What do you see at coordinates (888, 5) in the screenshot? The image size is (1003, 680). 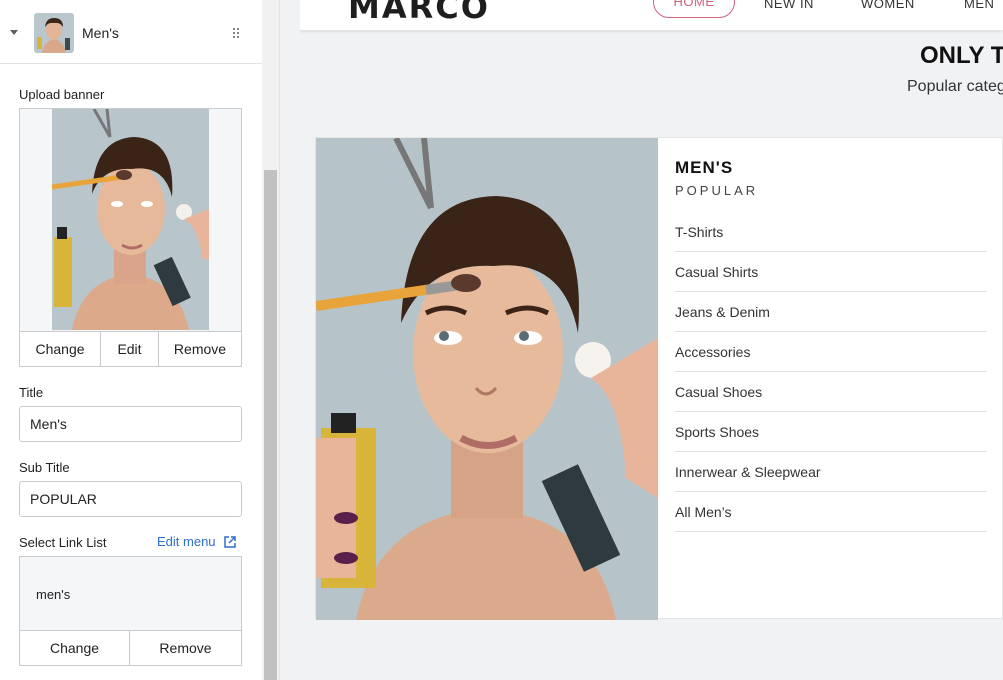 I see `nav-women: WOMEN` at bounding box center [888, 5].